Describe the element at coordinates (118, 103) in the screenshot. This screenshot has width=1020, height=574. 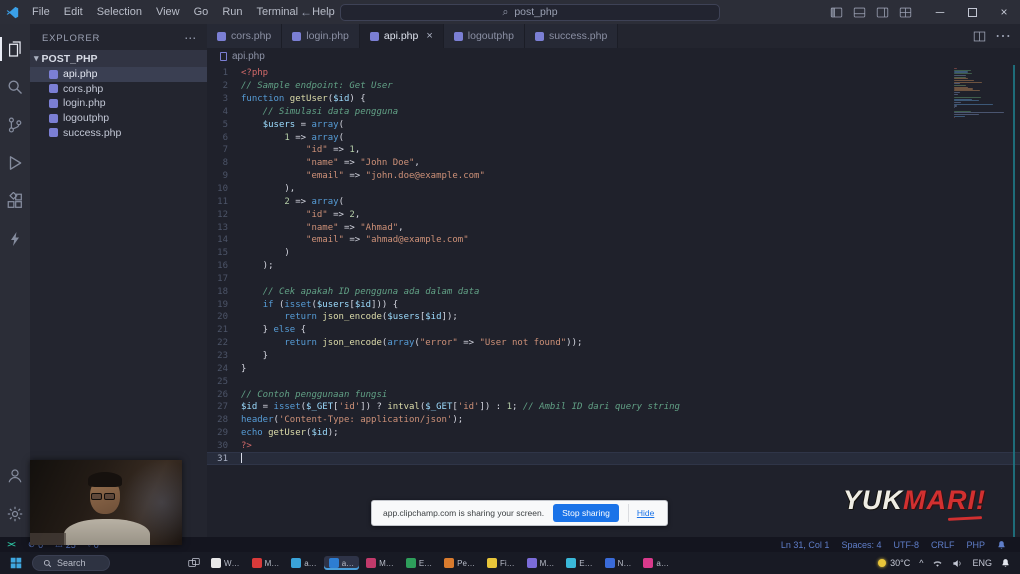
I see `file-item-login.php: login.php` at that location.